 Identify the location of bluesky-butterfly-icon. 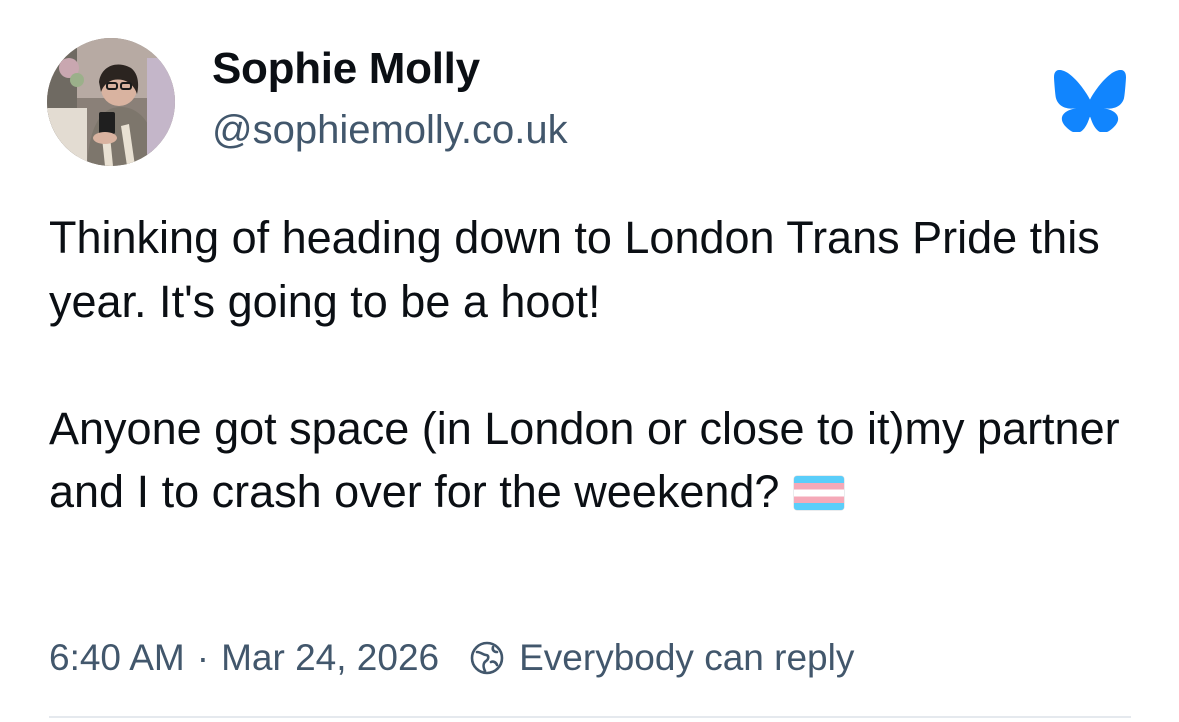
(1090, 101).